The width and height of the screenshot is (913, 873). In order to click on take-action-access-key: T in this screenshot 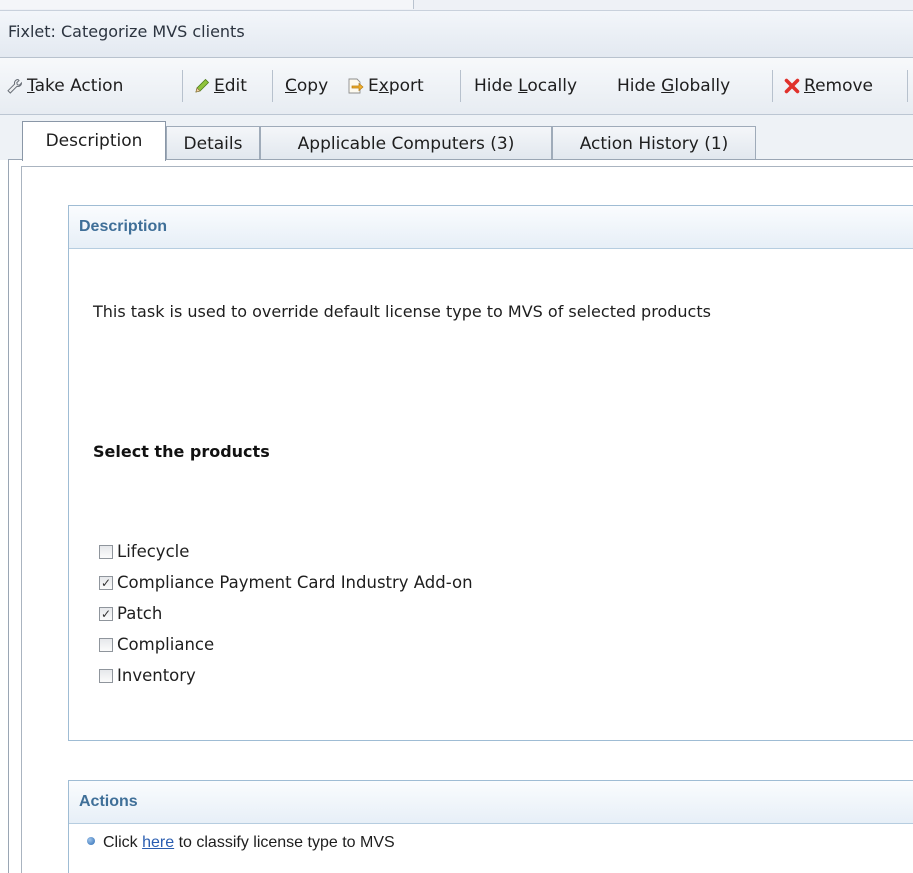, I will do `click(31, 86)`.